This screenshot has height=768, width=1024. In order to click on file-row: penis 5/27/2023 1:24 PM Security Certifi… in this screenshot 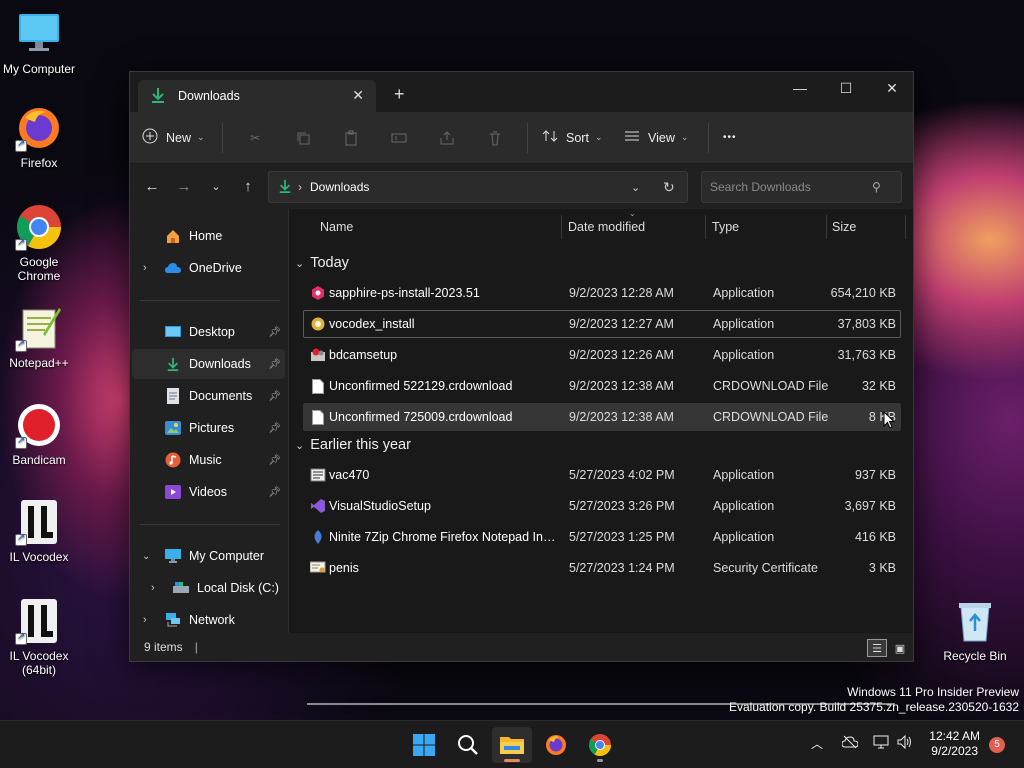, I will do `click(602, 568)`.